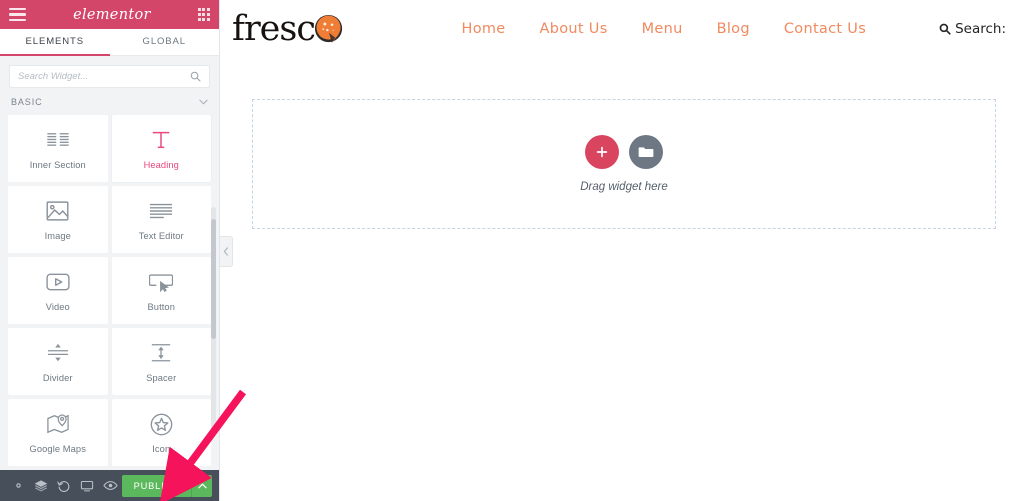 This screenshot has height=501, width=1024. Describe the element at coordinates (226, 251) in the screenshot. I see `panel-collapse-handle` at that location.